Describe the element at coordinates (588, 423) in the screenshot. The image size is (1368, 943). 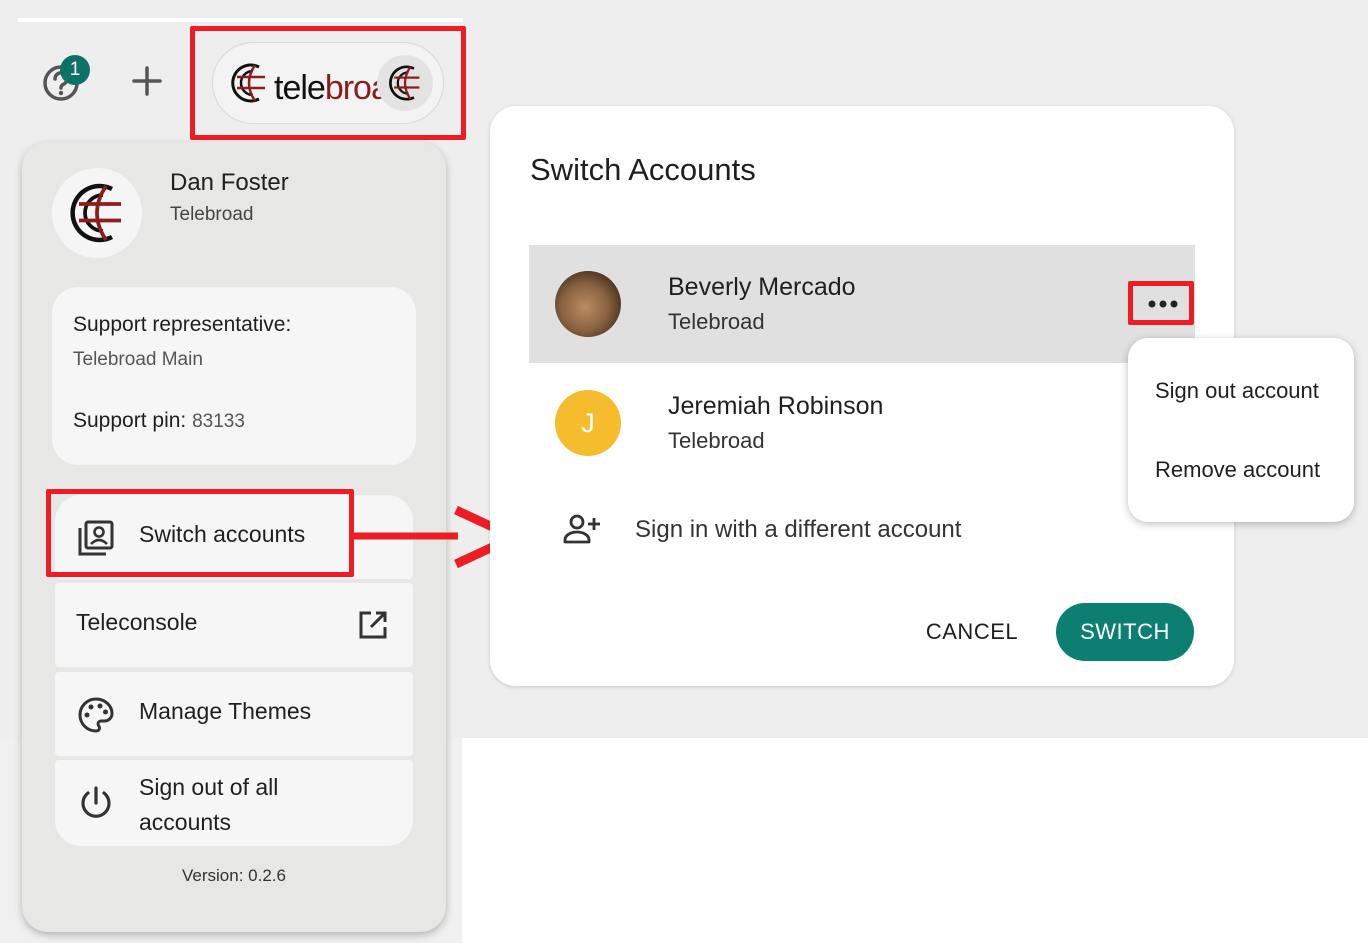
I see `avatar: J` at that location.